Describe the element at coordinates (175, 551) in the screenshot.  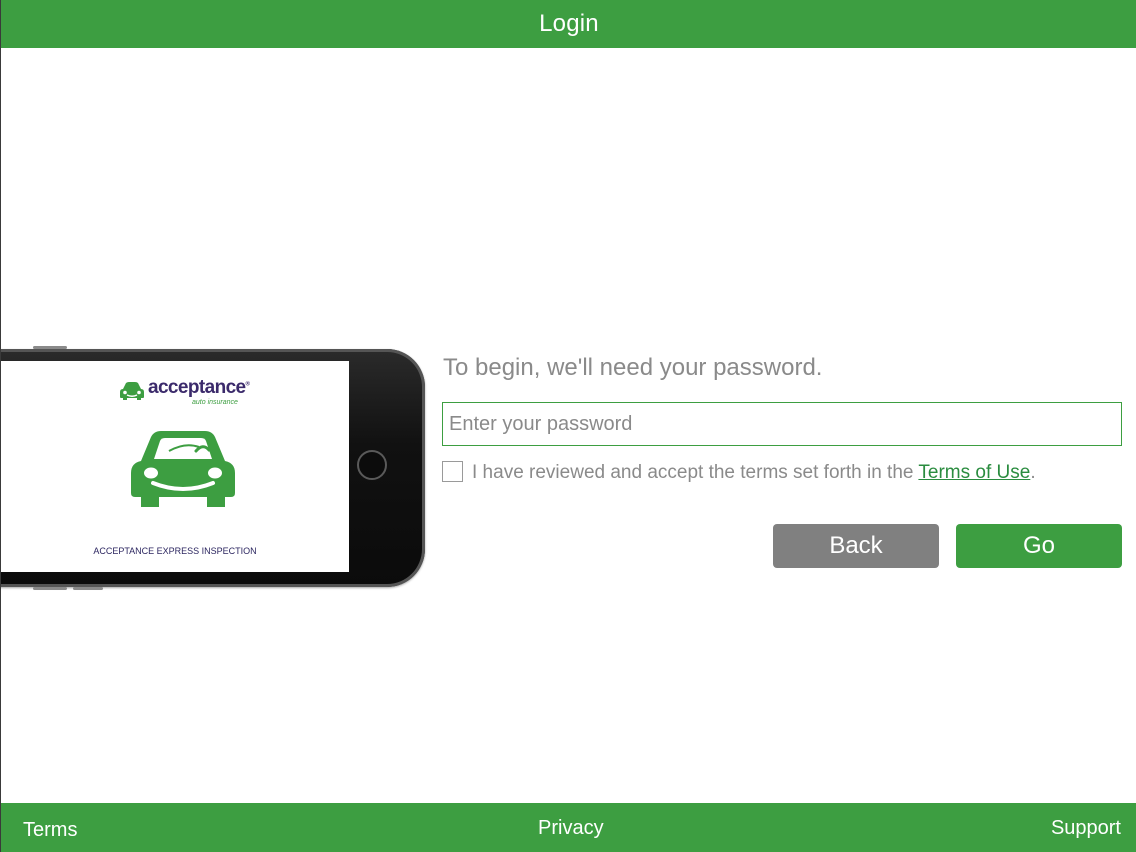
I see `inspection-caption: ACCEPTANCE EXPRESS INSPECTION` at that location.